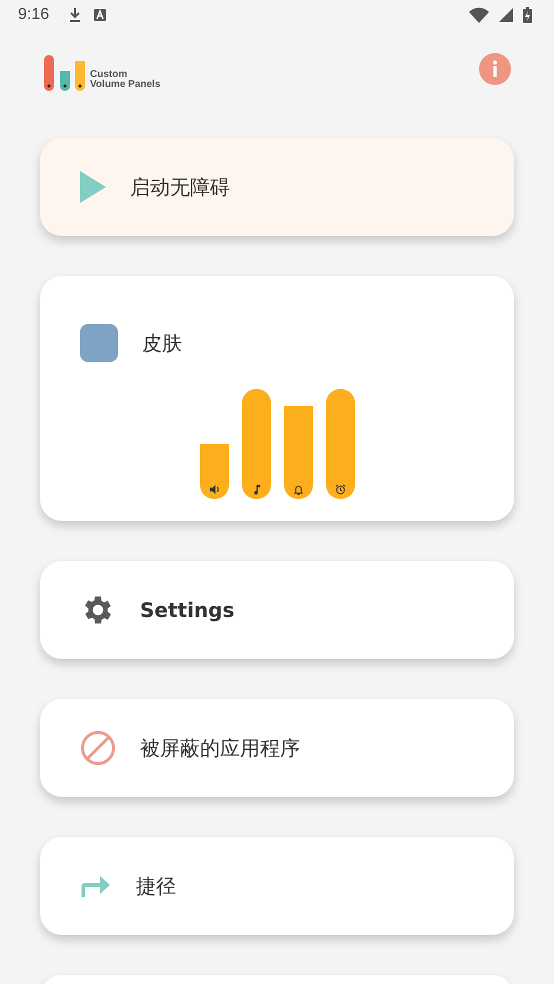  I want to click on status-time: 9:16, so click(34, 15).